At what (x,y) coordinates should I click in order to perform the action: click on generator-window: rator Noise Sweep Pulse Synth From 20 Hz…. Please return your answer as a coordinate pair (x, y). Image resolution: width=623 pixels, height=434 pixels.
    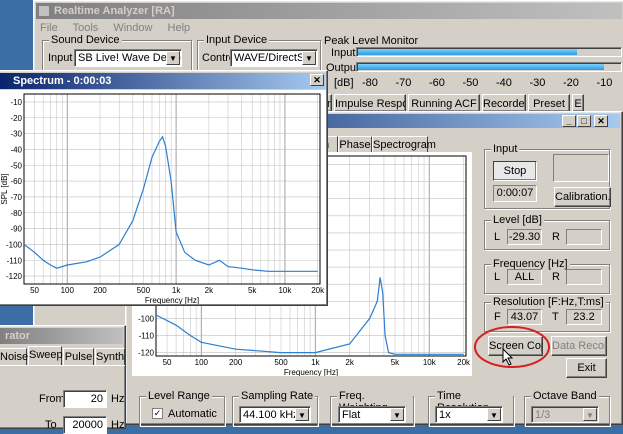
    Looking at the image, I should click on (63, 379).